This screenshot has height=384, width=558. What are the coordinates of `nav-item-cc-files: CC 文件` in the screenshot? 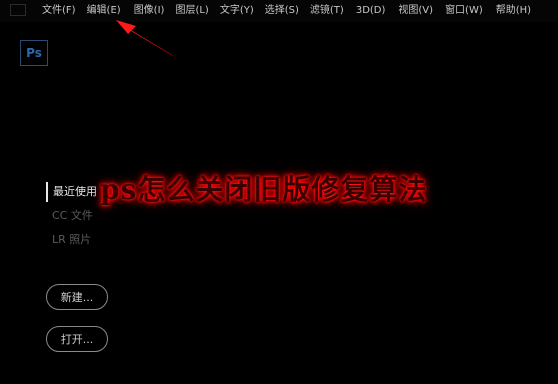 It's located at (71, 216).